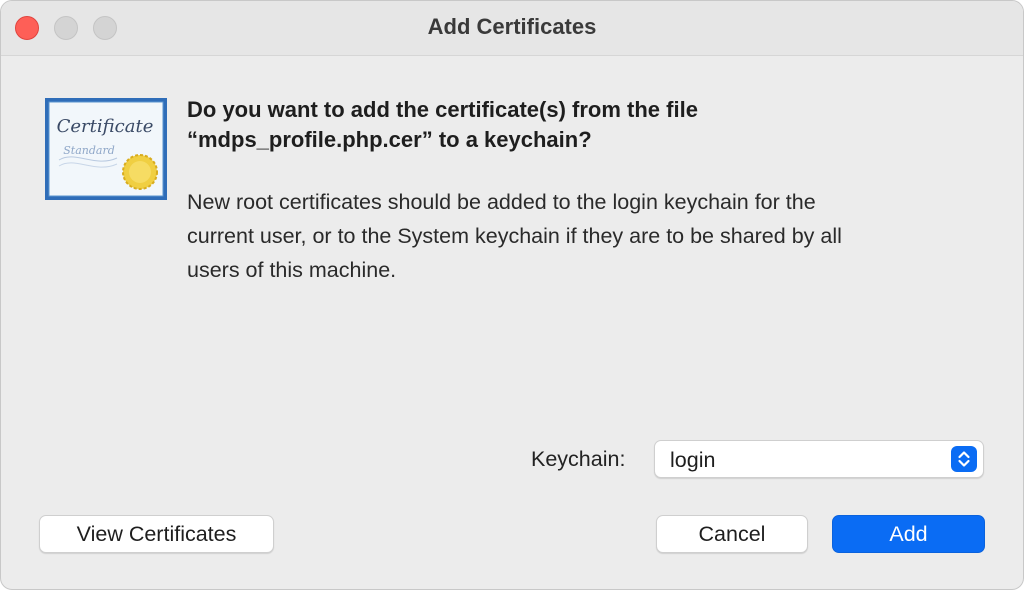 The height and width of the screenshot is (590, 1024). I want to click on seal-icon, so click(140, 172).